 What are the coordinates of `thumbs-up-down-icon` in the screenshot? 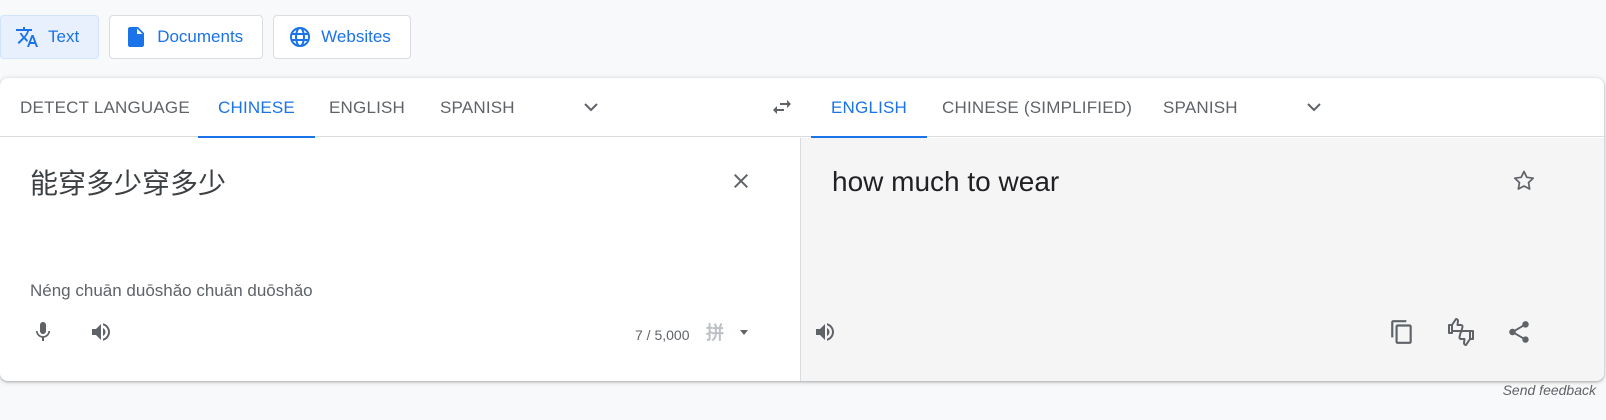 It's located at (1461, 332).